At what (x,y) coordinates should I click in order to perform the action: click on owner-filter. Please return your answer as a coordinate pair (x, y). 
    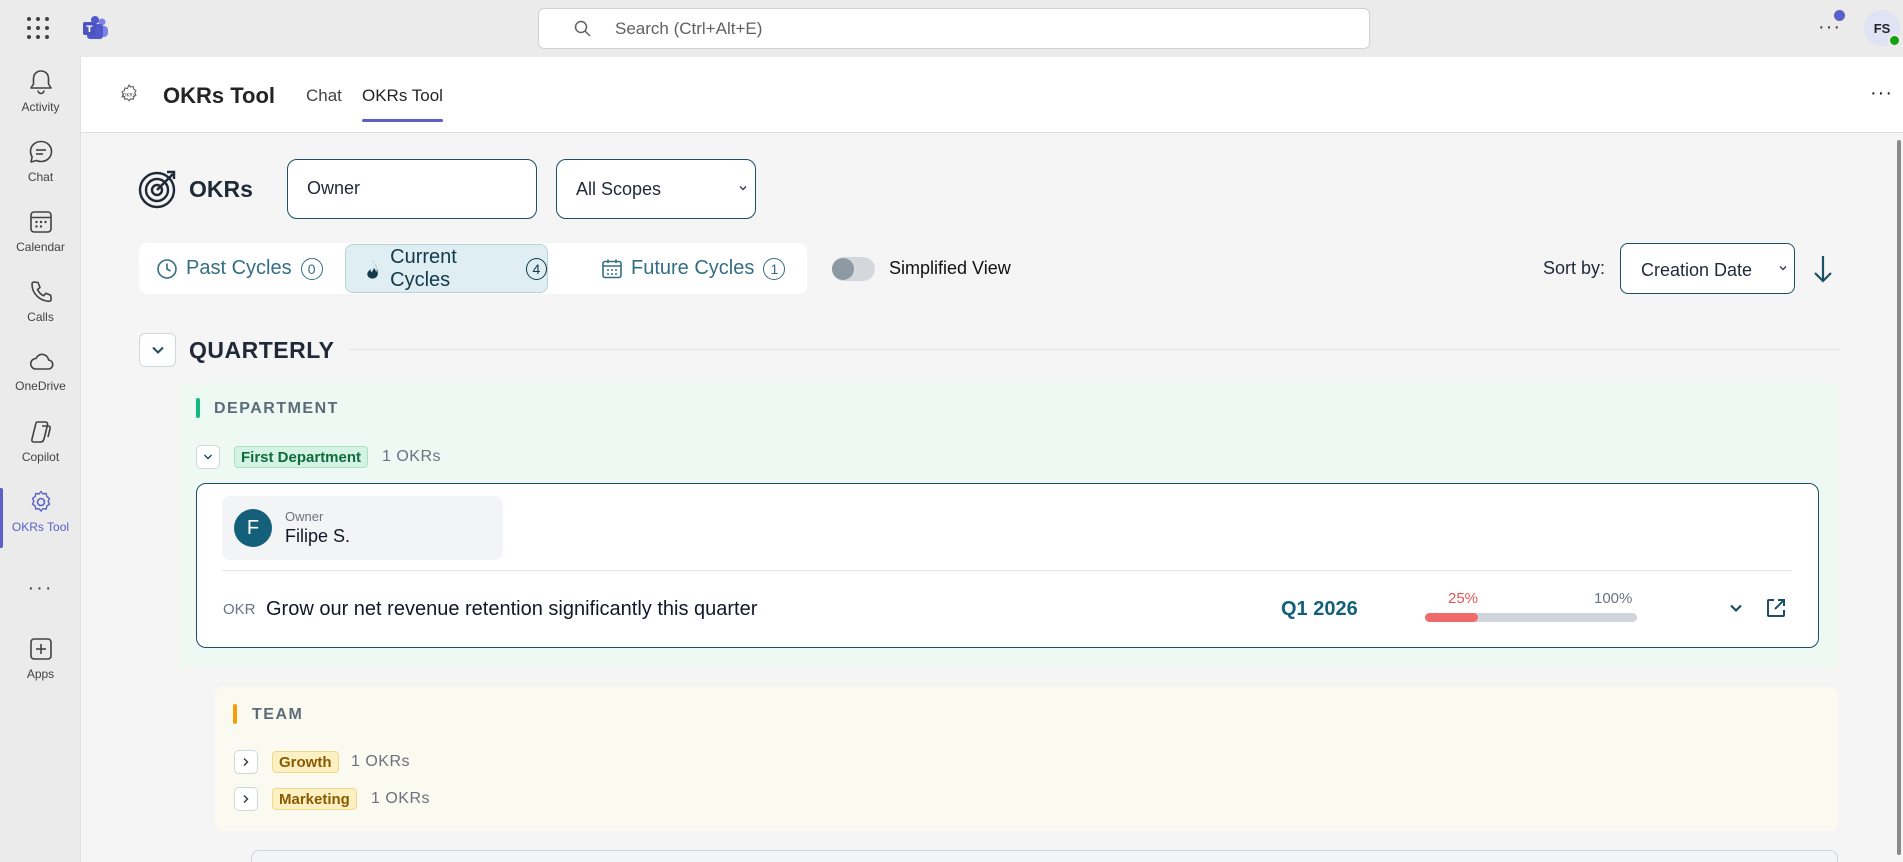
    Looking at the image, I should click on (412, 189).